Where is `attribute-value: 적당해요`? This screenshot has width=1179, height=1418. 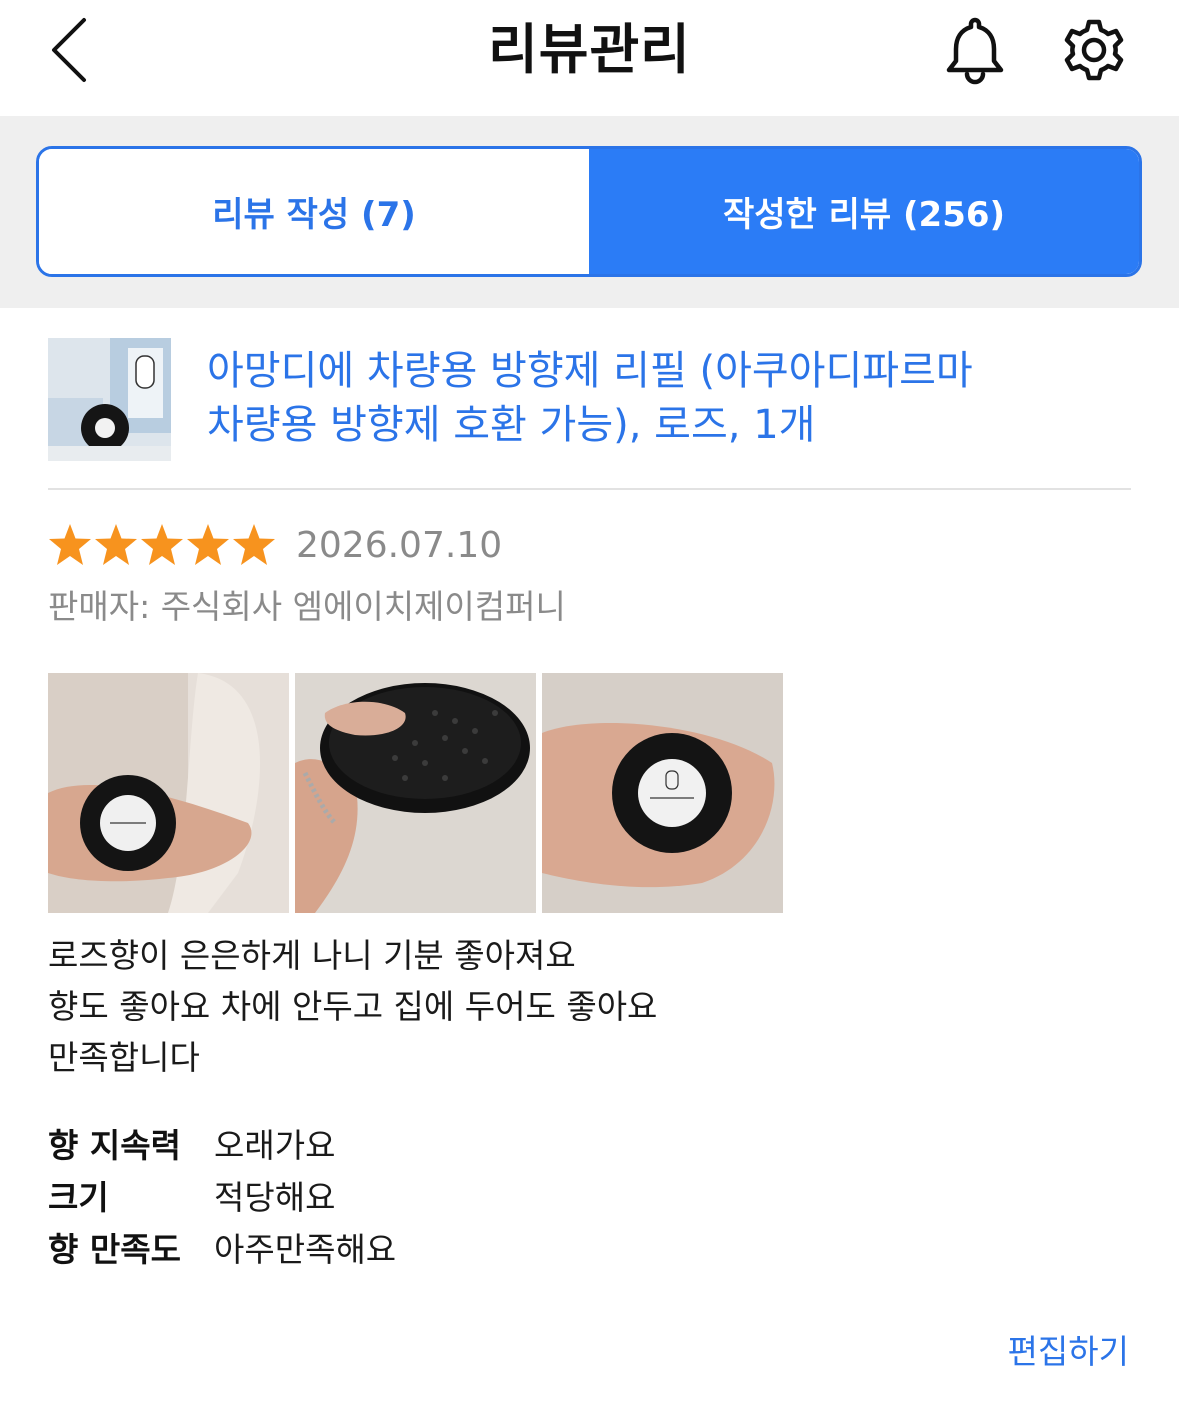 attribute-value: 적당해요 is located at coordinates (275, 1197).